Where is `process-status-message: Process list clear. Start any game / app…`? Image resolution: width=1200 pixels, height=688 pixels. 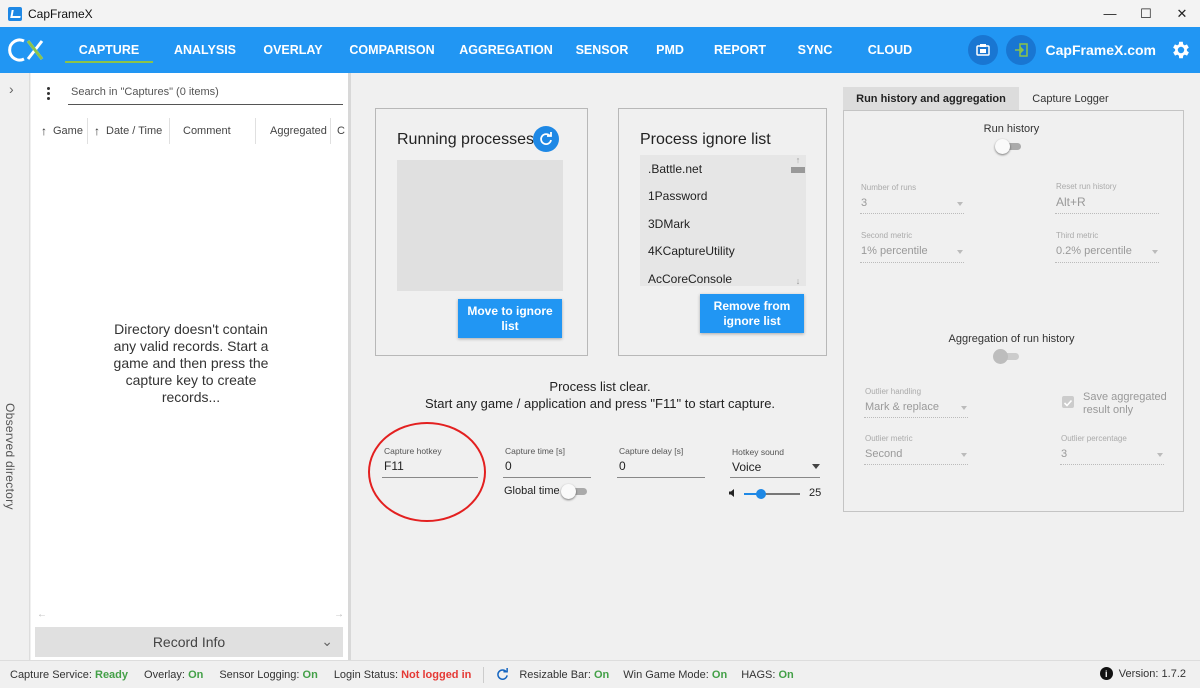 process-status-message: Process list clear. Start any game / app… is located at coordinates (600, 395).